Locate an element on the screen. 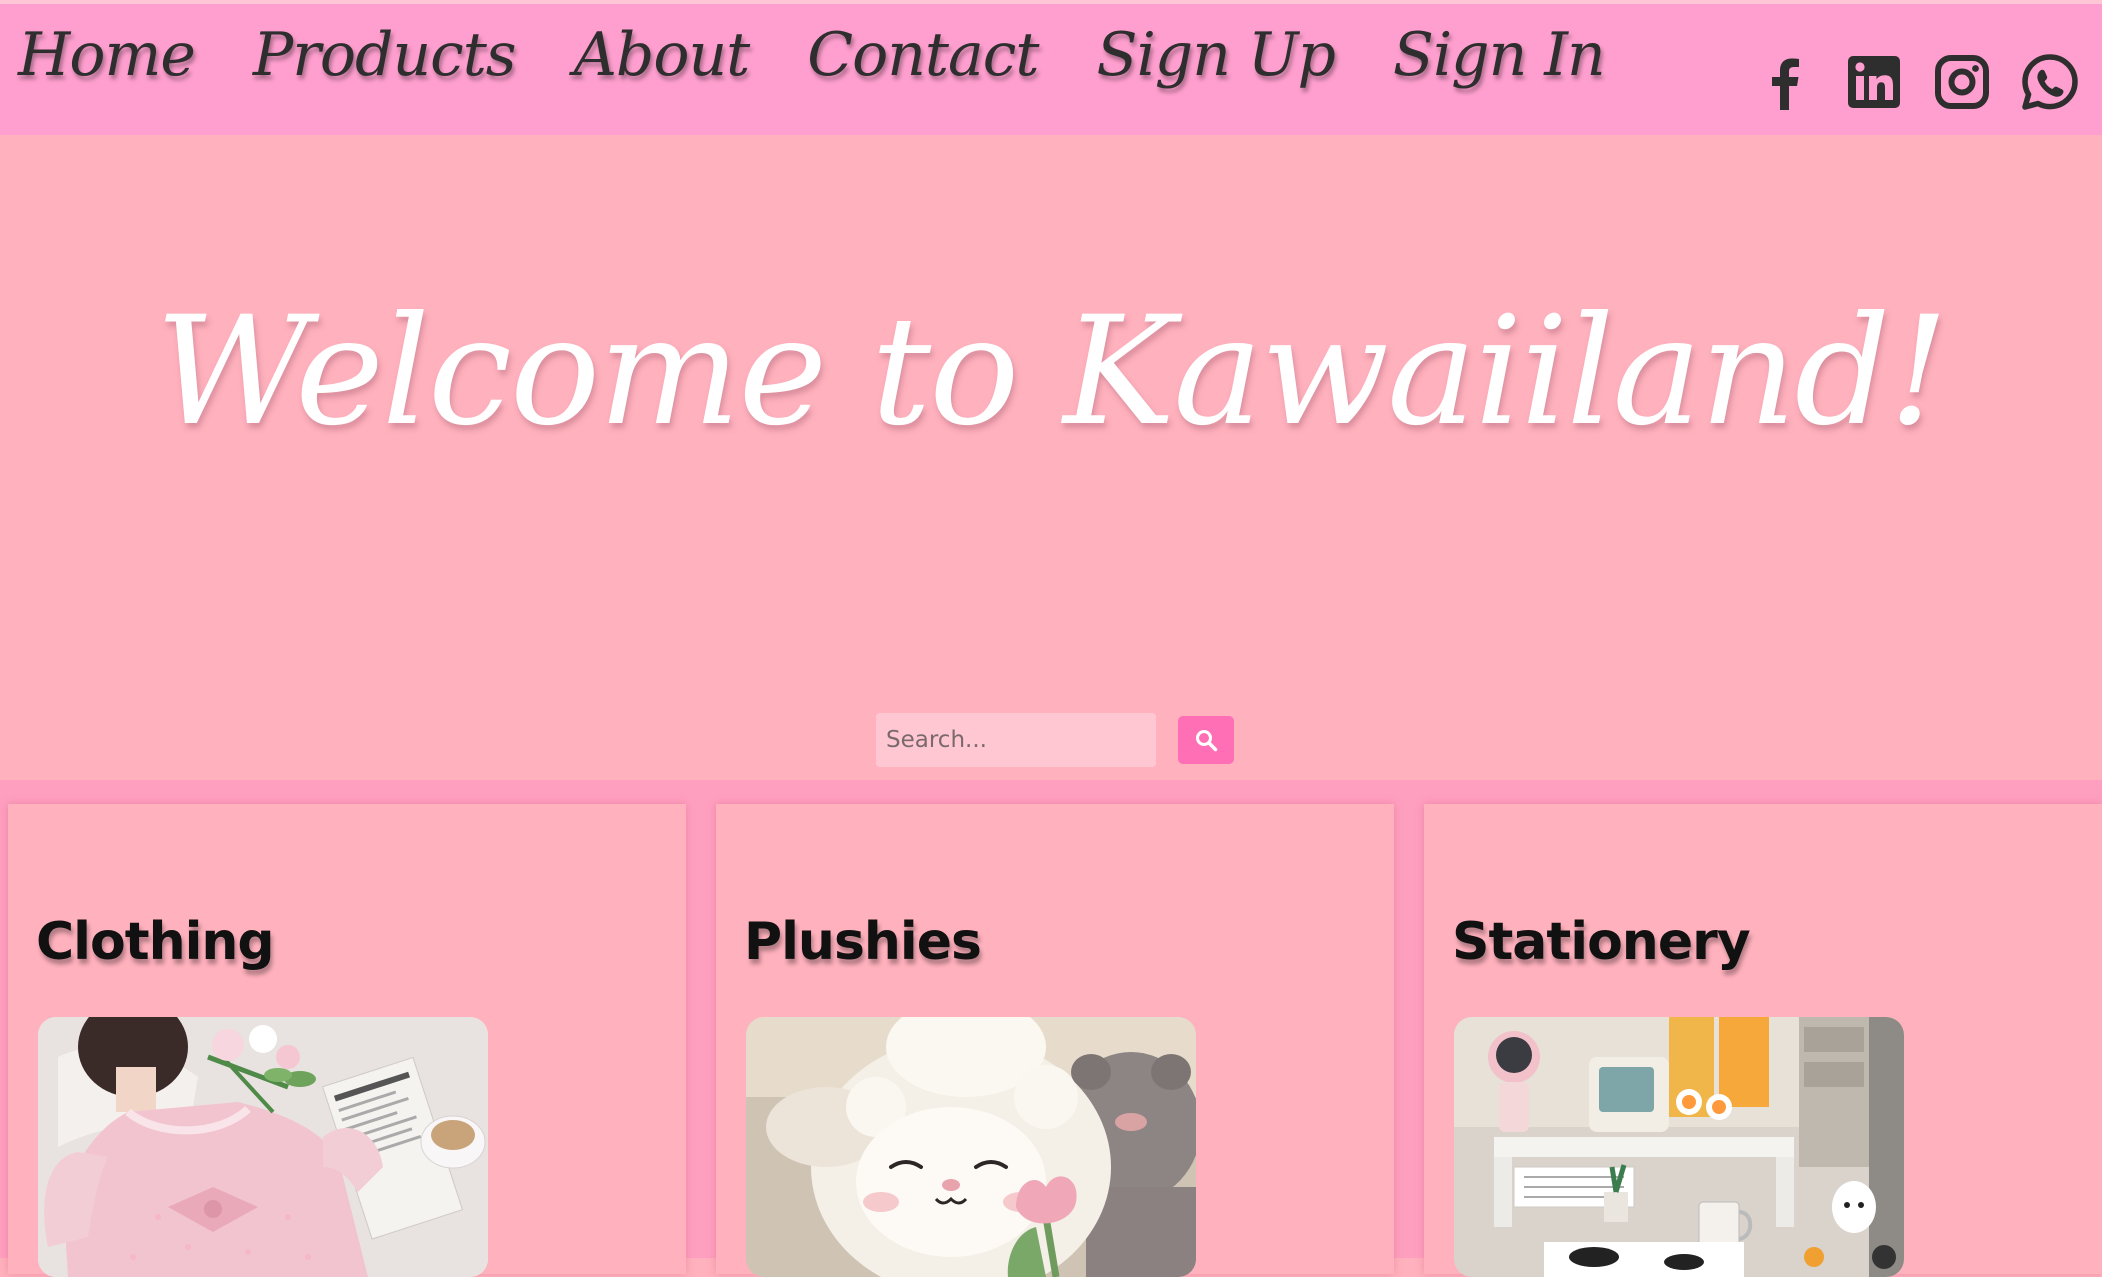  nav-link-sign-up: Sign Up is located at coordinates (1216, 55).